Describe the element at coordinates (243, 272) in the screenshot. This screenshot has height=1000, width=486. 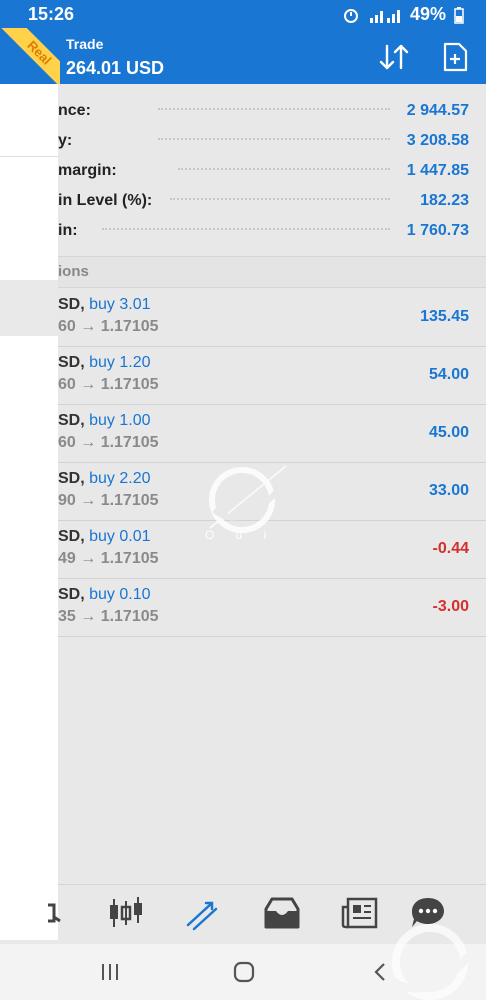
I see `positions-header: ions` at that location.